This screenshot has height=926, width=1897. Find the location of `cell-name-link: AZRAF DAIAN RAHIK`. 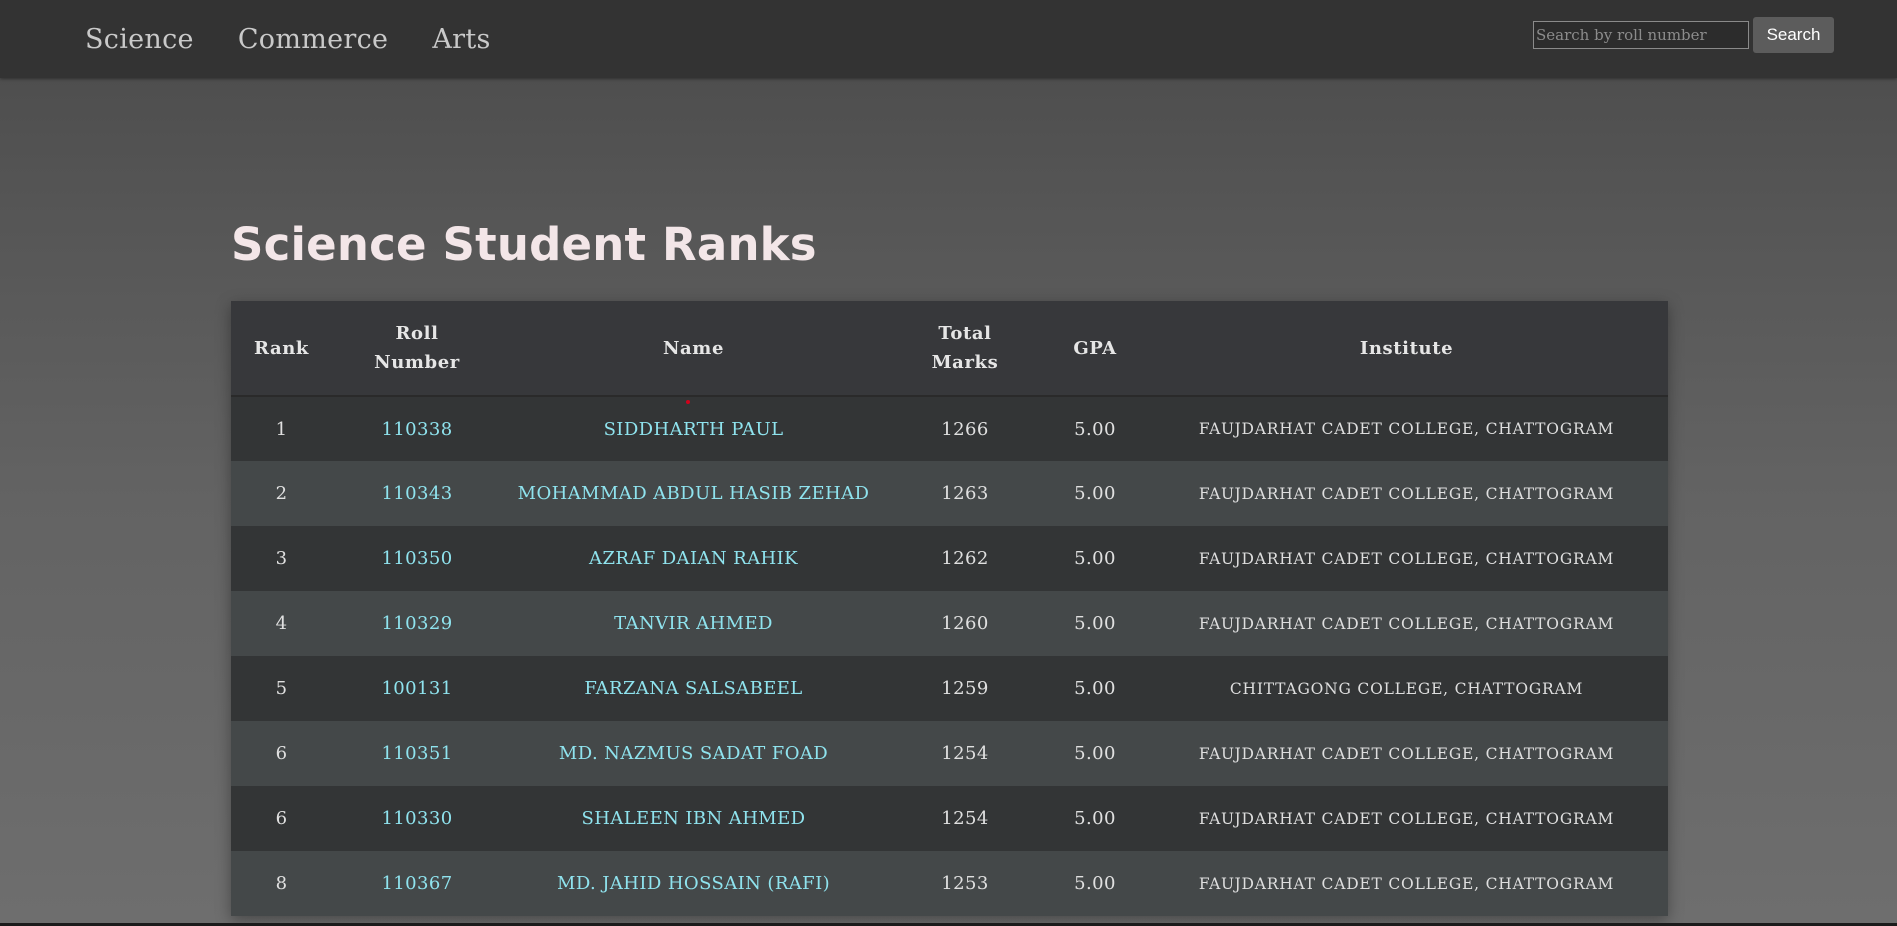

cell-name-link: AZRAF DAIAN RAHIK is located at coordinates (693, 558).